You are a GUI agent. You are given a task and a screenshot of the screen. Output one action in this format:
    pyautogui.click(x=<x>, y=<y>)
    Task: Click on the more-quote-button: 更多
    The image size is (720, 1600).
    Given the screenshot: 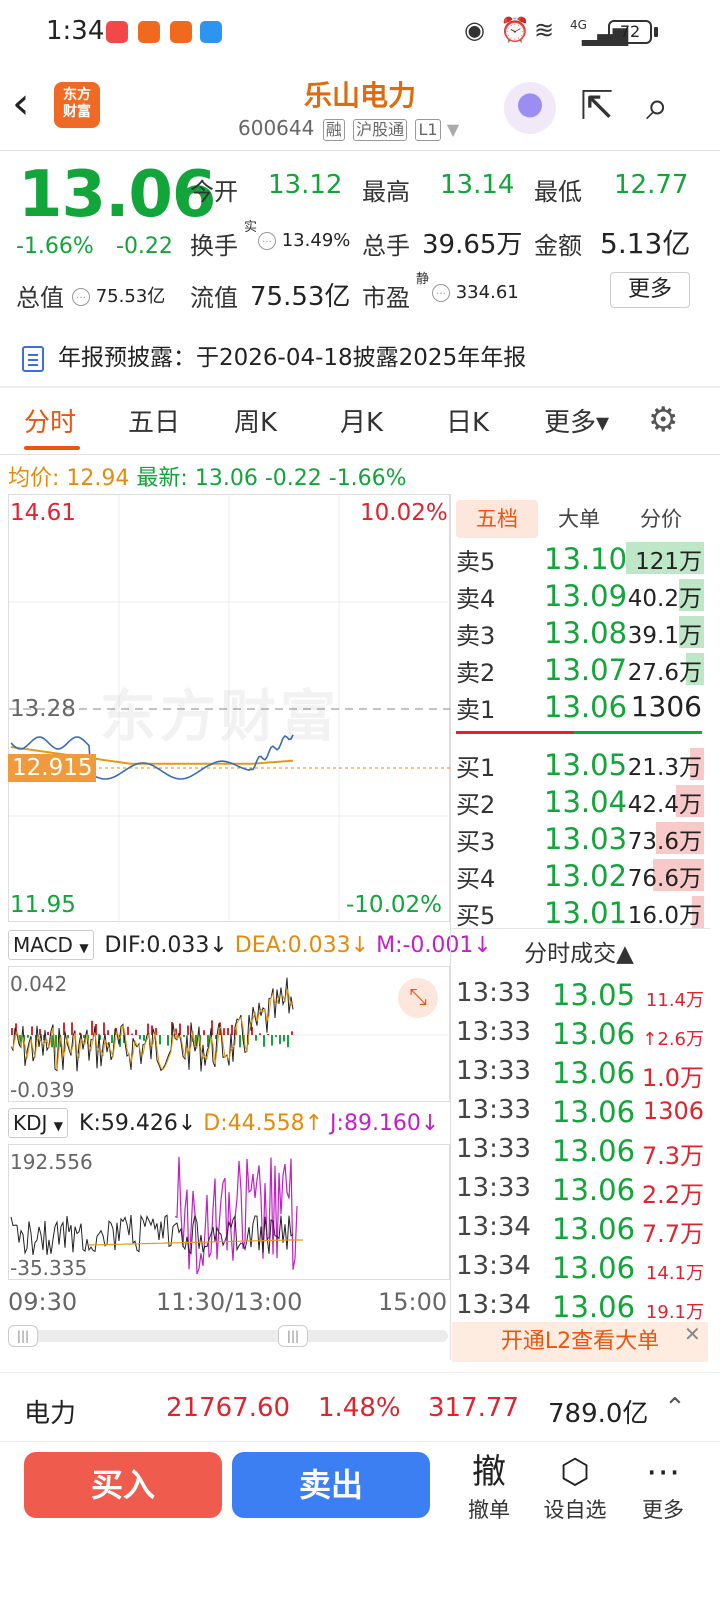 What is the action you would take?
    pyautogui.click(x=650, y=290)
    